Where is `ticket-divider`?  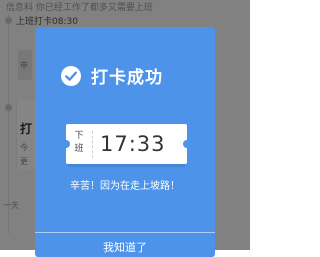 ticket-divider is located at coordinates (92, 144).